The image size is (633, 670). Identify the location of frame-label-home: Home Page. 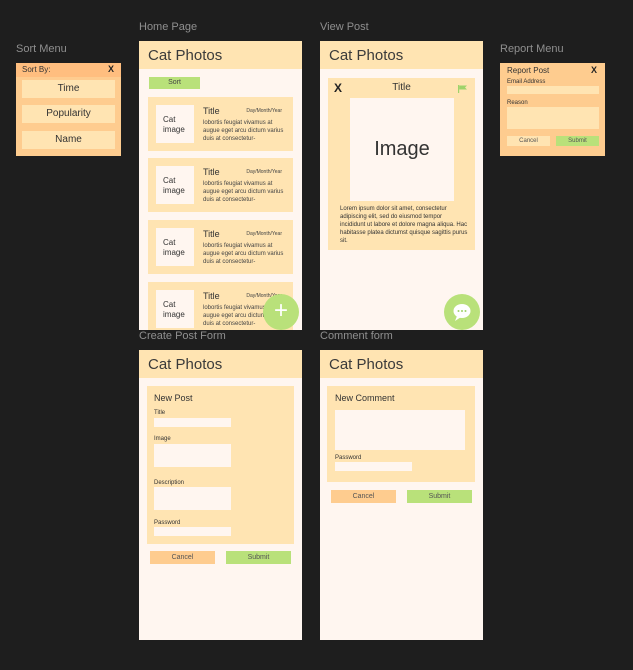
(168, 27).